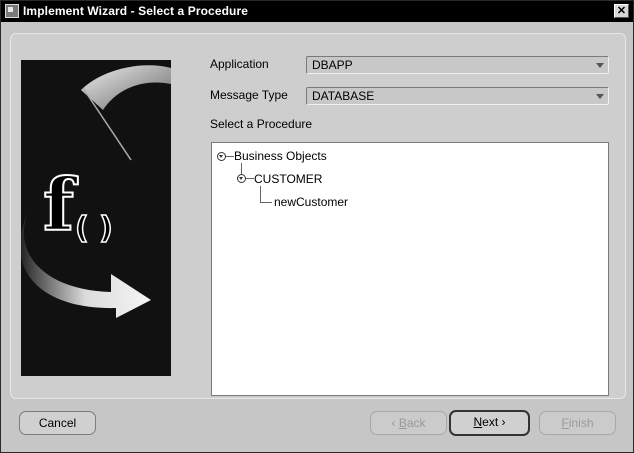 This screenshot has width=634, height=453. What do you see at coordinates (457, 96) in the screenshot?
I see `message-type-select: DATABASE` at bounding box center [457, 96].